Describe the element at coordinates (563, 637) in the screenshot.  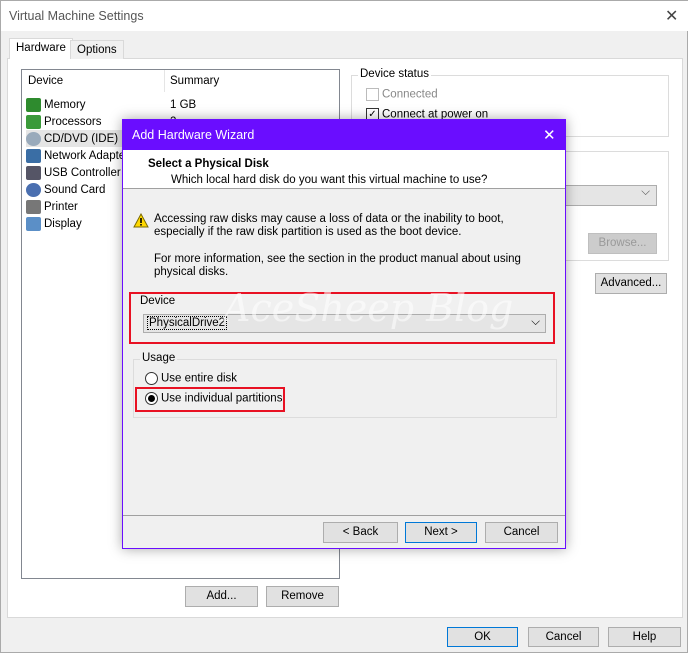
I see `cancel-button: Cancel` at that location.